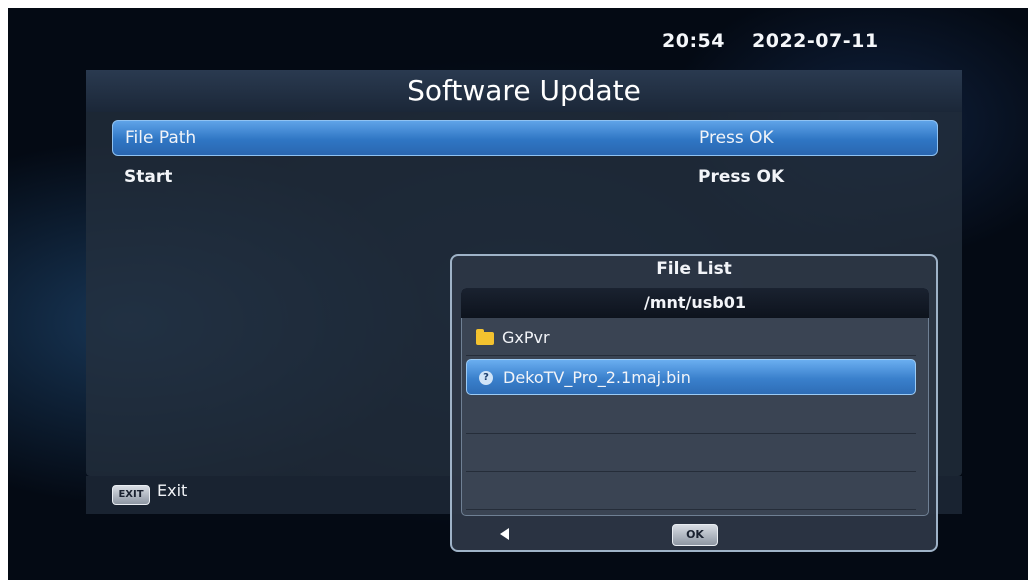 The height and width of the screenshot is (586, 1036). I want to click on page-title: Software Update, so click(524, 91).